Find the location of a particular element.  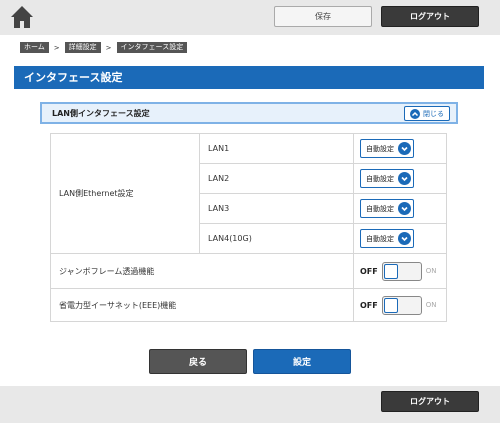

lan3-select: 自動設定 is located at coordinates (387, 208).